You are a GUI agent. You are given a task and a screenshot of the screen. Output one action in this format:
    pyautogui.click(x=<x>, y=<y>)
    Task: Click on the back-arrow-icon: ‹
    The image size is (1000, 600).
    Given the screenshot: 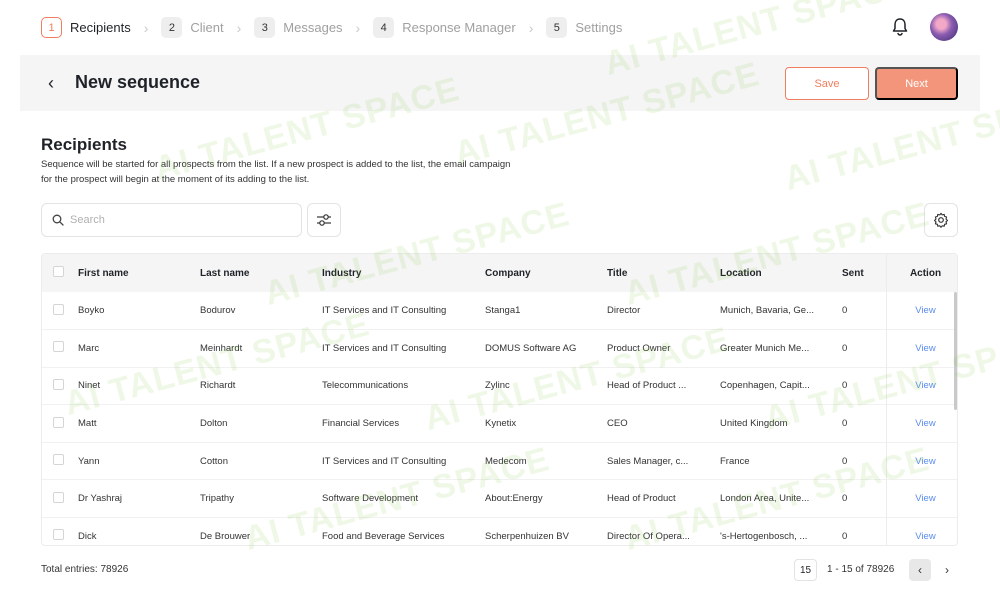 What is the action you would take?
    pyautogui.click(x=51, y=83)
    